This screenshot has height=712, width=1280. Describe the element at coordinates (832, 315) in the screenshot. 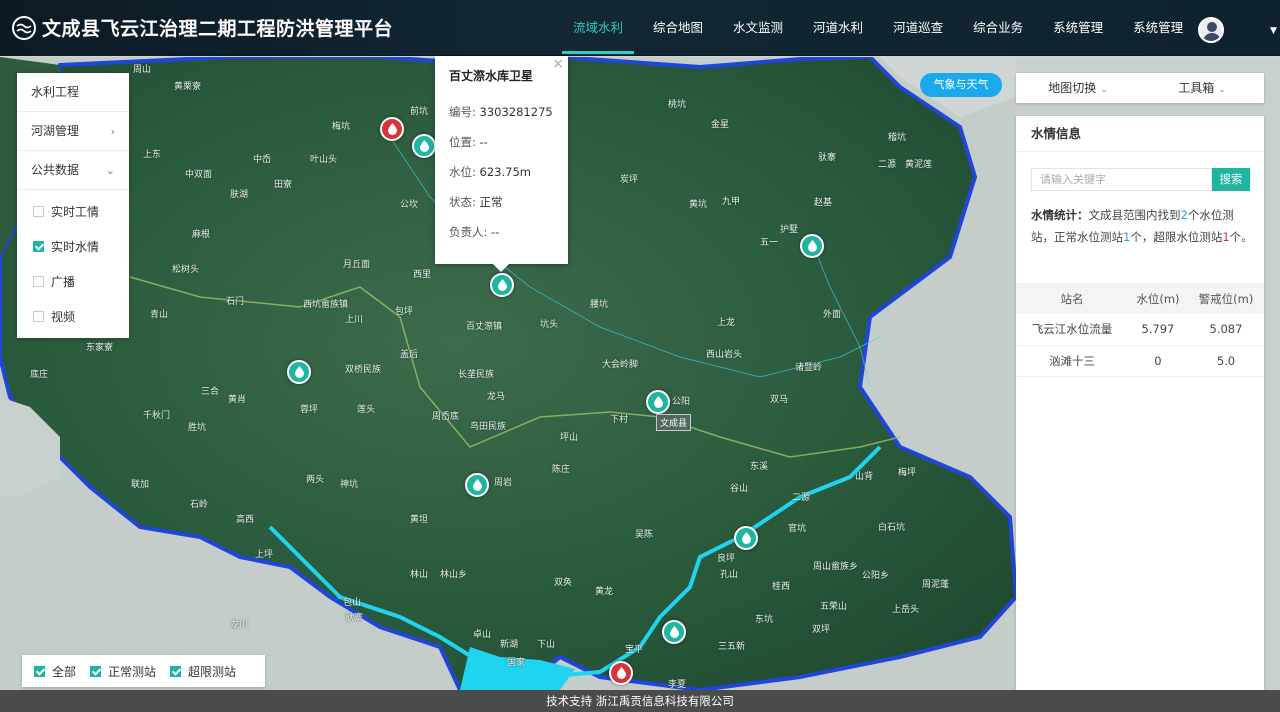

I see `place-label: 外面` at that location.